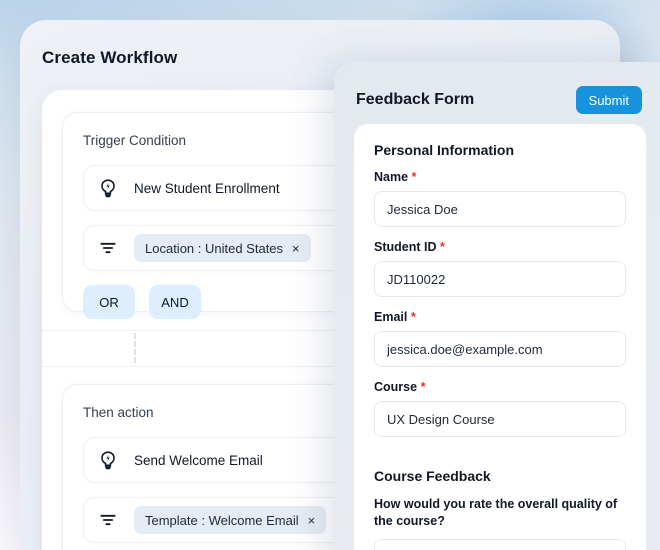 This screenshot has width=660, height=550. I want to click on trigger-event-label: New Student Enrollment, so click(207, 188).